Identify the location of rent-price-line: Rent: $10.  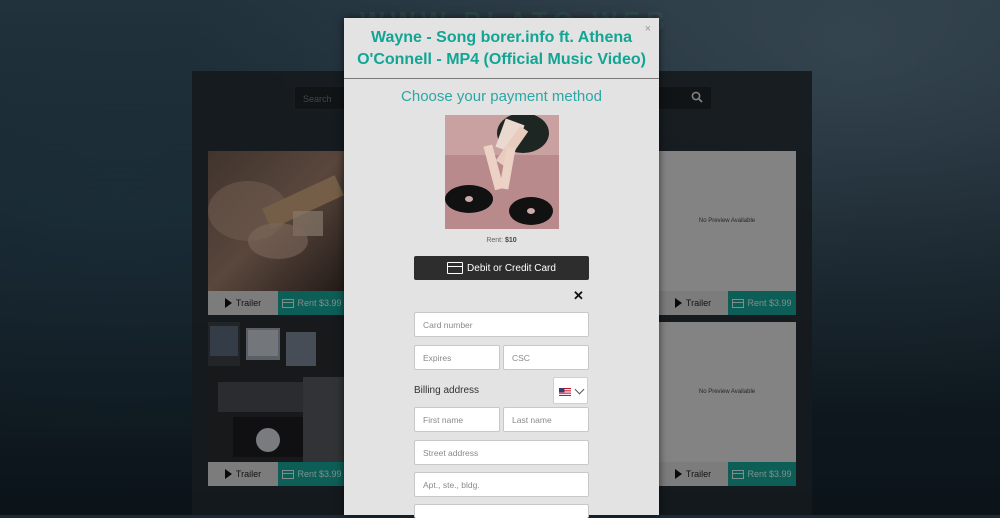
(501, 240).